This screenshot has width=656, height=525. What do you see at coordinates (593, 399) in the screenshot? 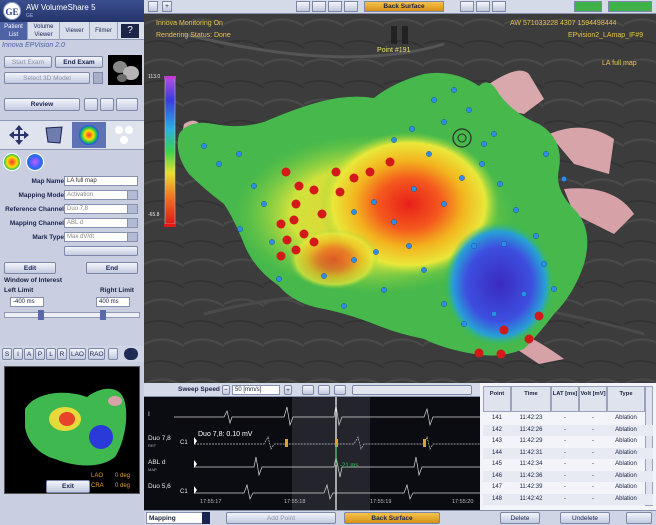
I see `col-volt: Volt [mV]` at bounding box center [593, 399].